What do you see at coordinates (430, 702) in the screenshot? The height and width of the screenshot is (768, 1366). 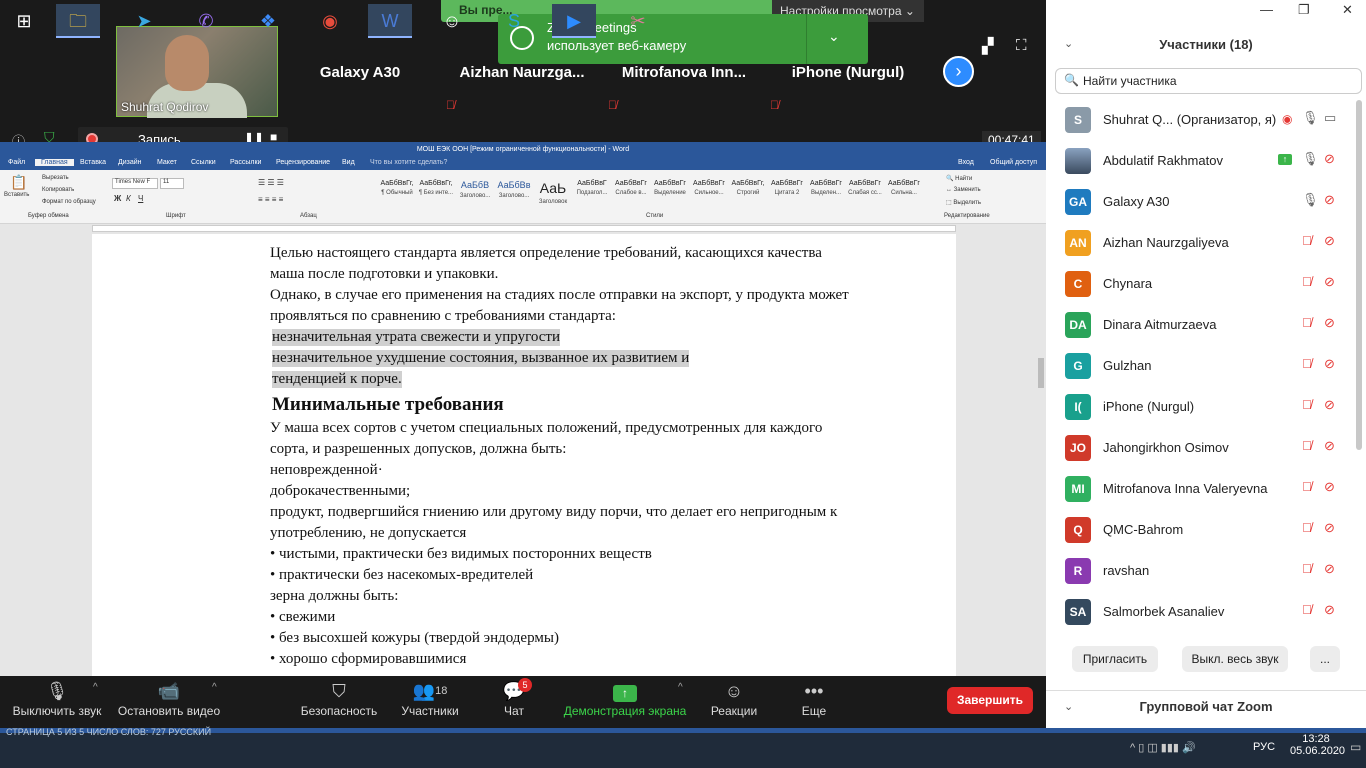 I see `participants-button: 👥18 Участники` at bounding box center [430, 702].